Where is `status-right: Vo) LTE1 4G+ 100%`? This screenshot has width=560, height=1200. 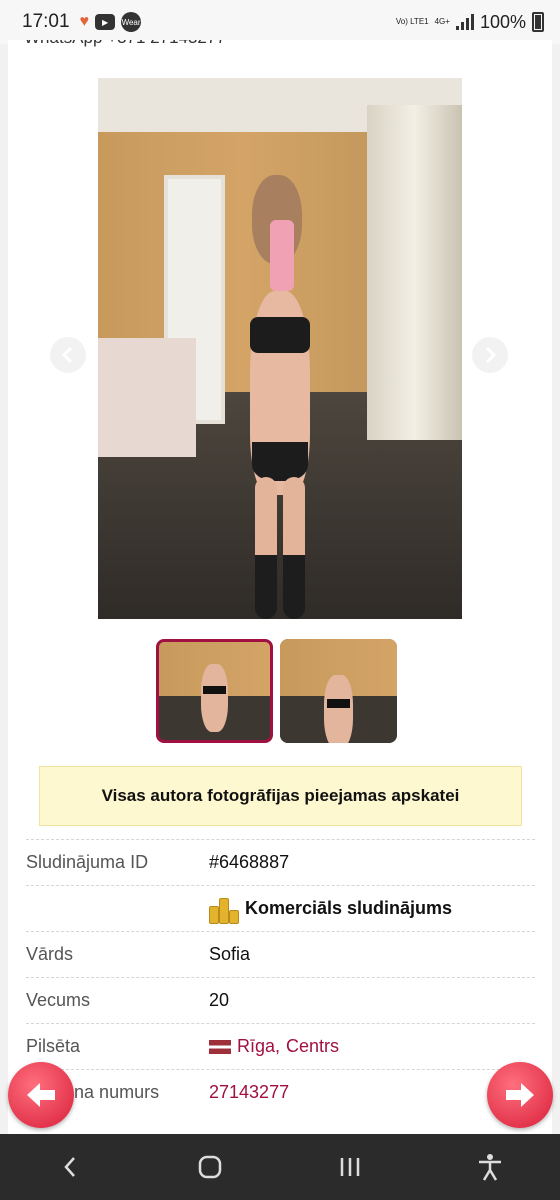
status-right: Vo) LTE1 4G+ 100% is located at coordinates (470, 22).